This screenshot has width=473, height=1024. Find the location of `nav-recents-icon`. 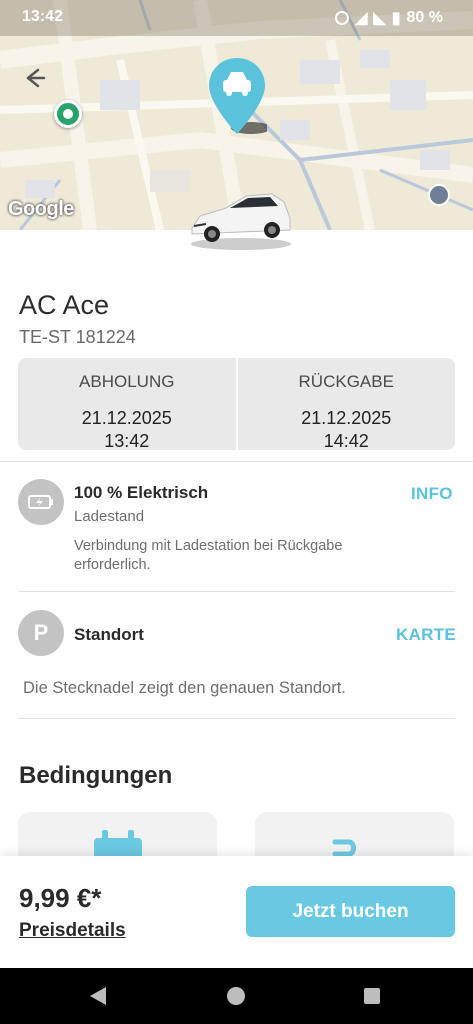

nav-recents-icon is located at coordinates (372, 996).